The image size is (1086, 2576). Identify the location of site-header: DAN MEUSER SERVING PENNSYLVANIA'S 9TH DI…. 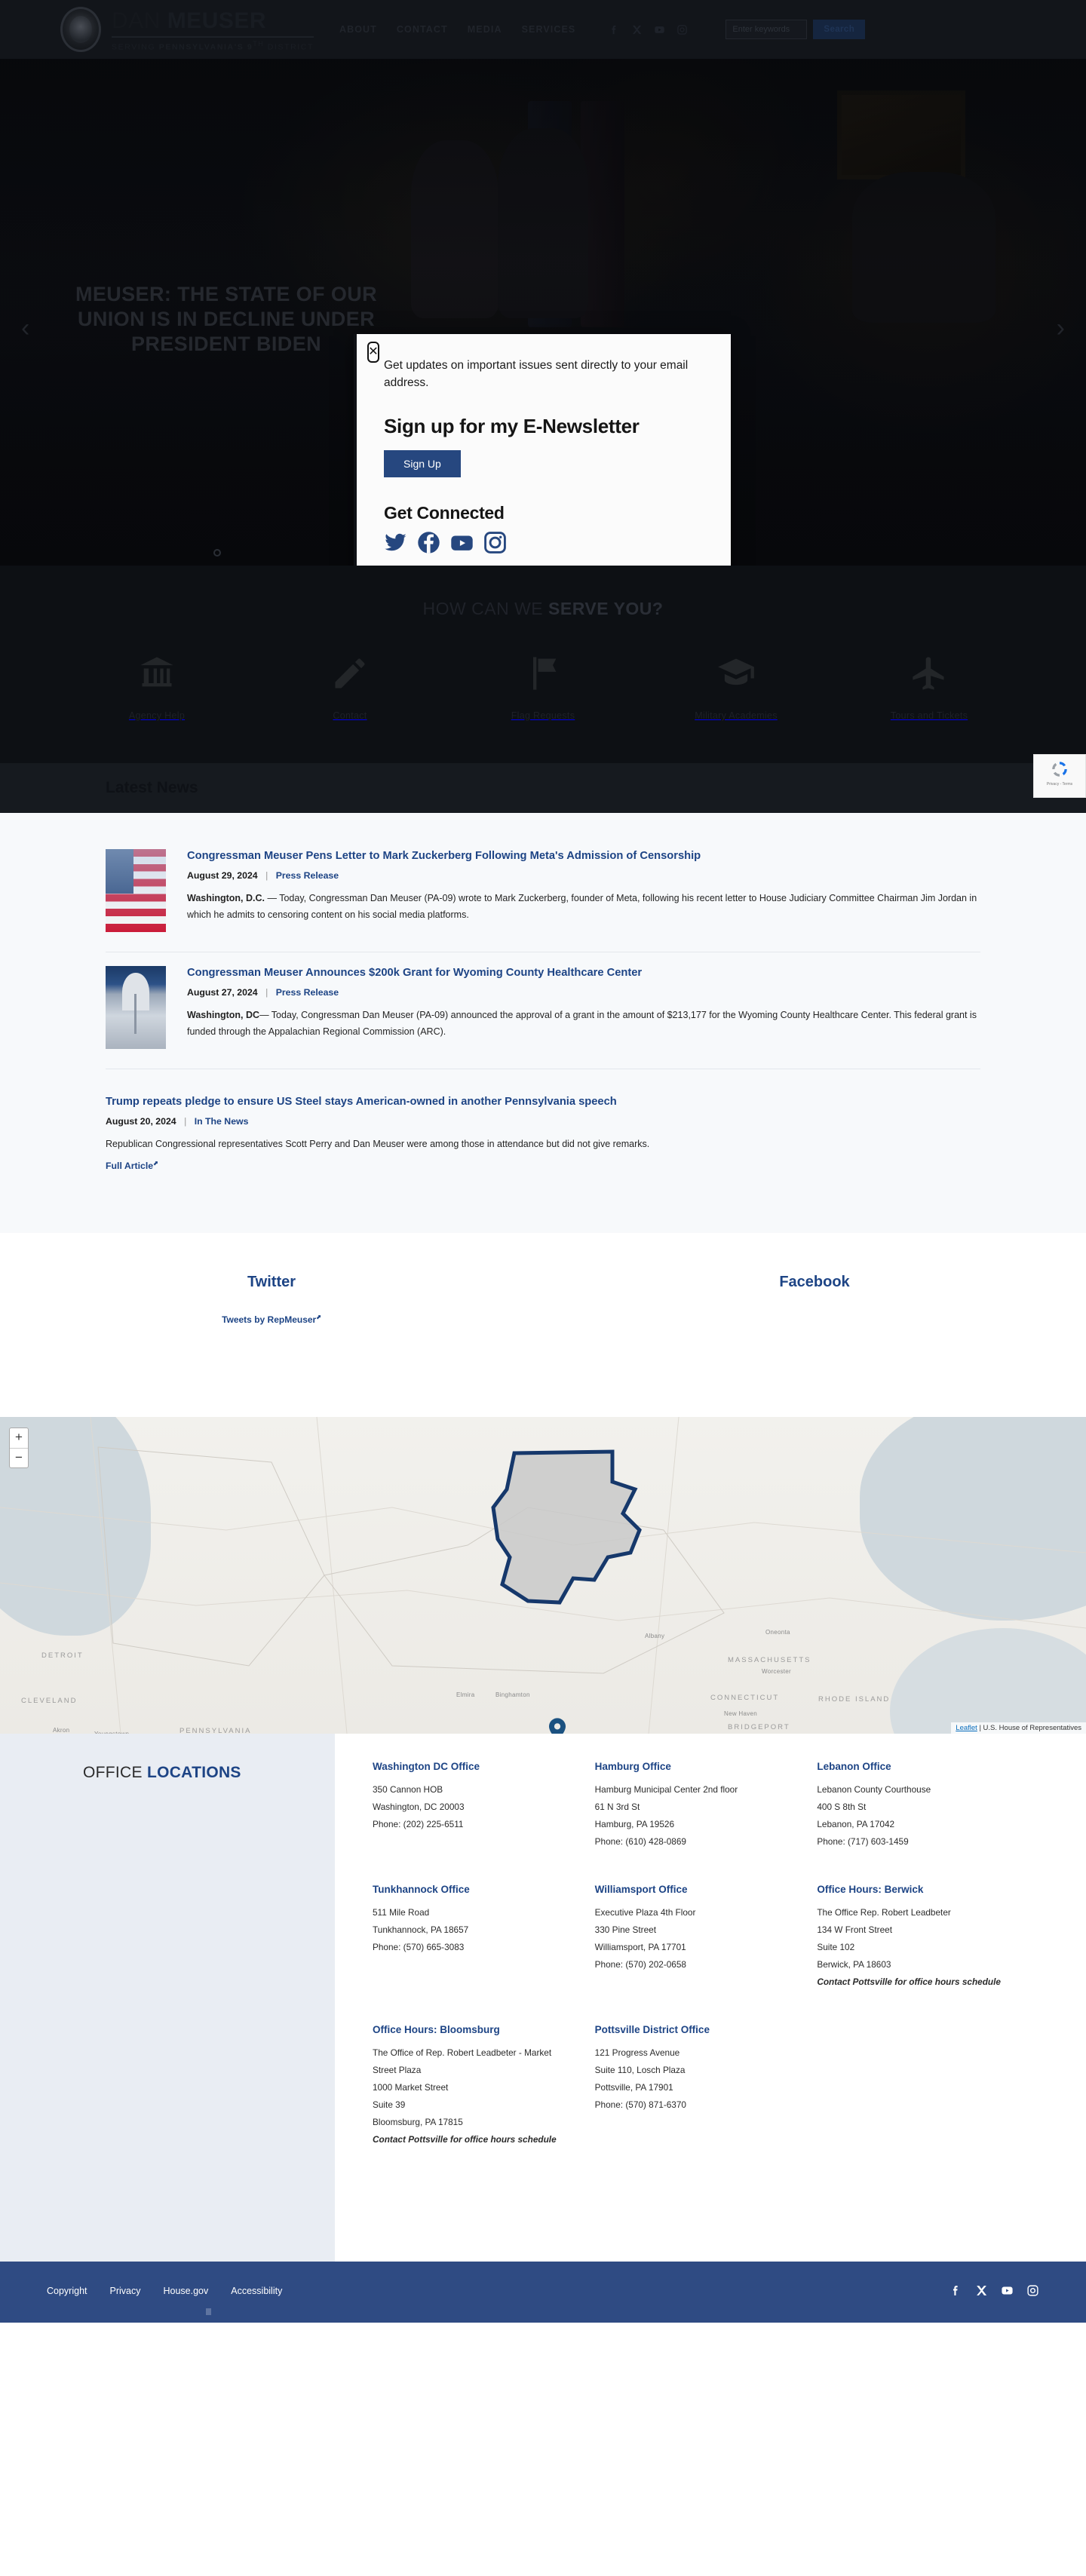
(543, 29).